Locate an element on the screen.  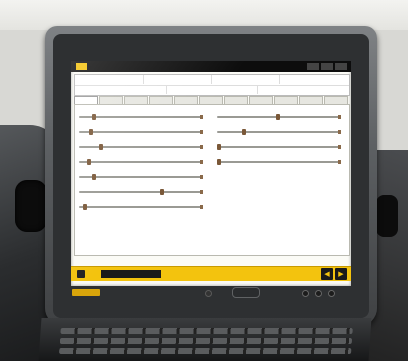
info-header-row is located at coordinates (212, 90).